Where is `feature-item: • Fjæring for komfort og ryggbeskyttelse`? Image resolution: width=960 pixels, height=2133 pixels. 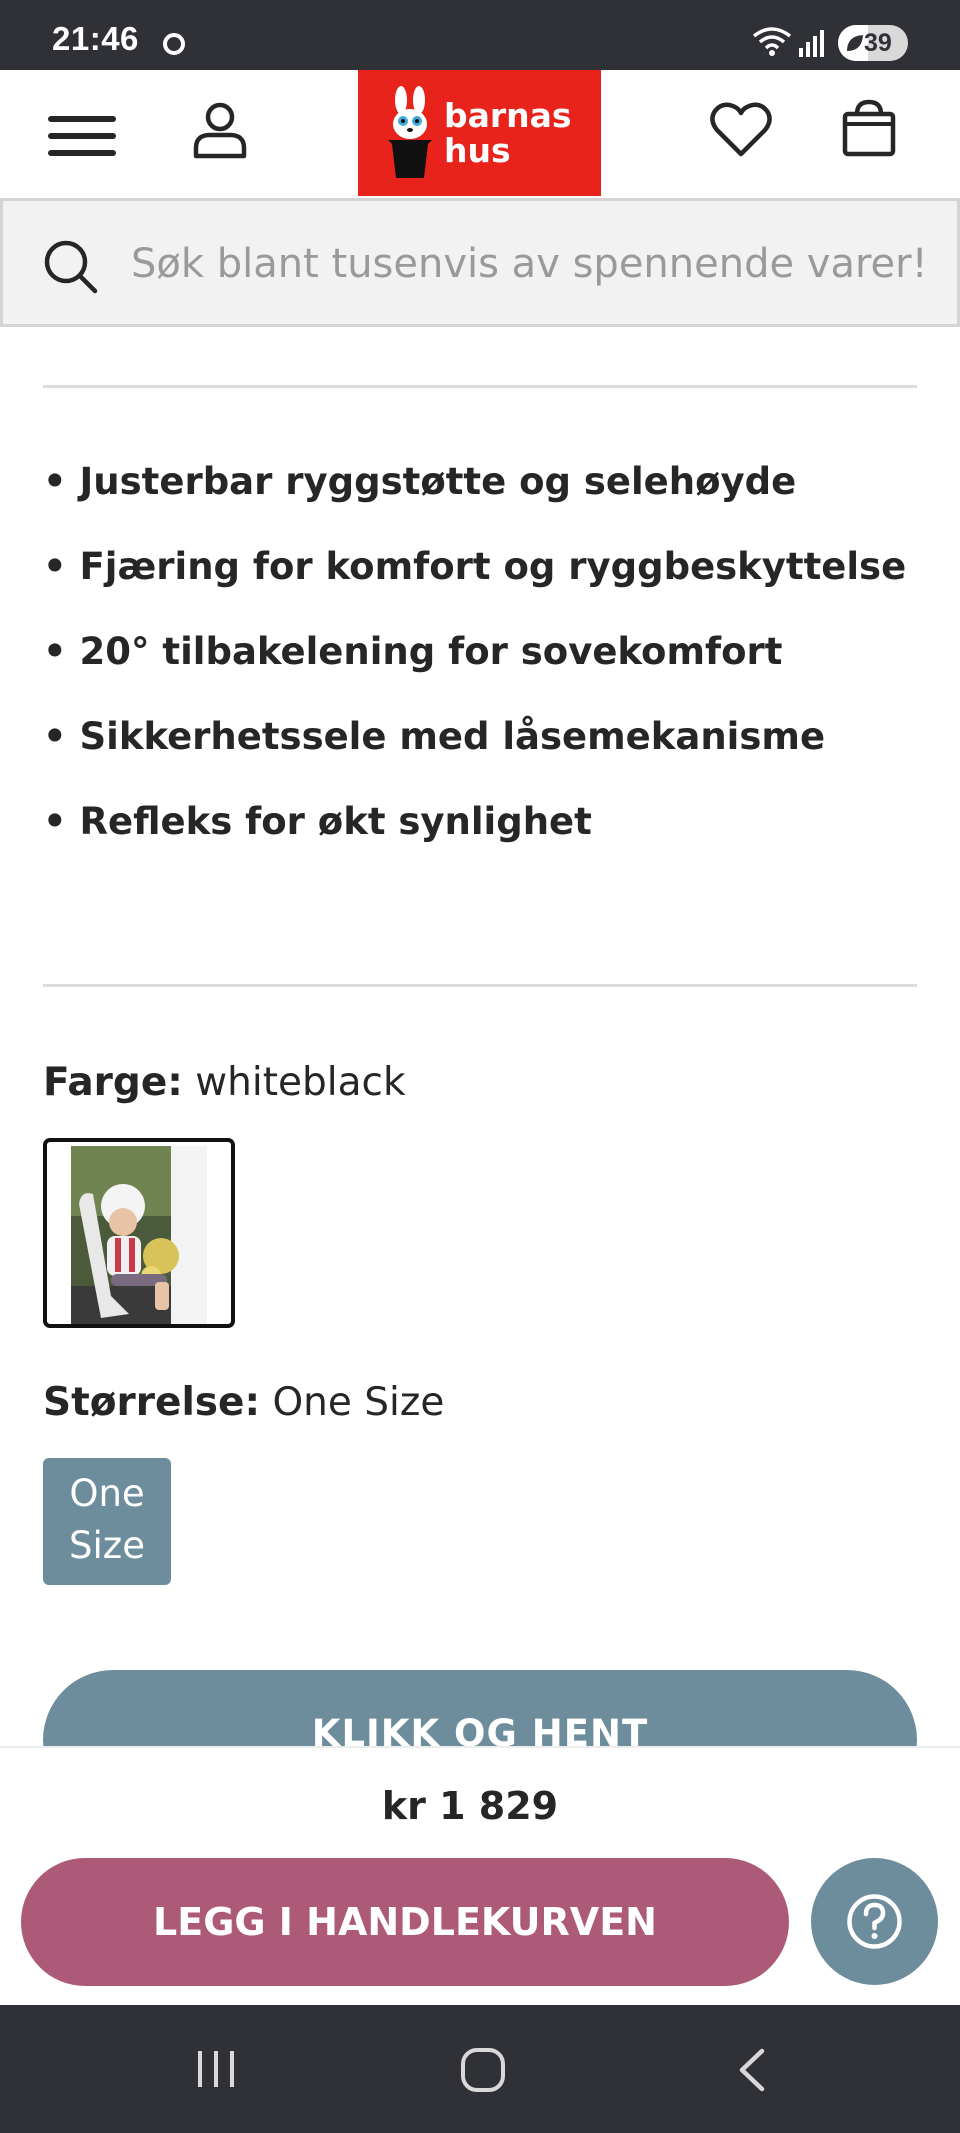 feature-item: • Fjæring for komfort og ryggbeskyttelse is located at coordinates (475, 566).